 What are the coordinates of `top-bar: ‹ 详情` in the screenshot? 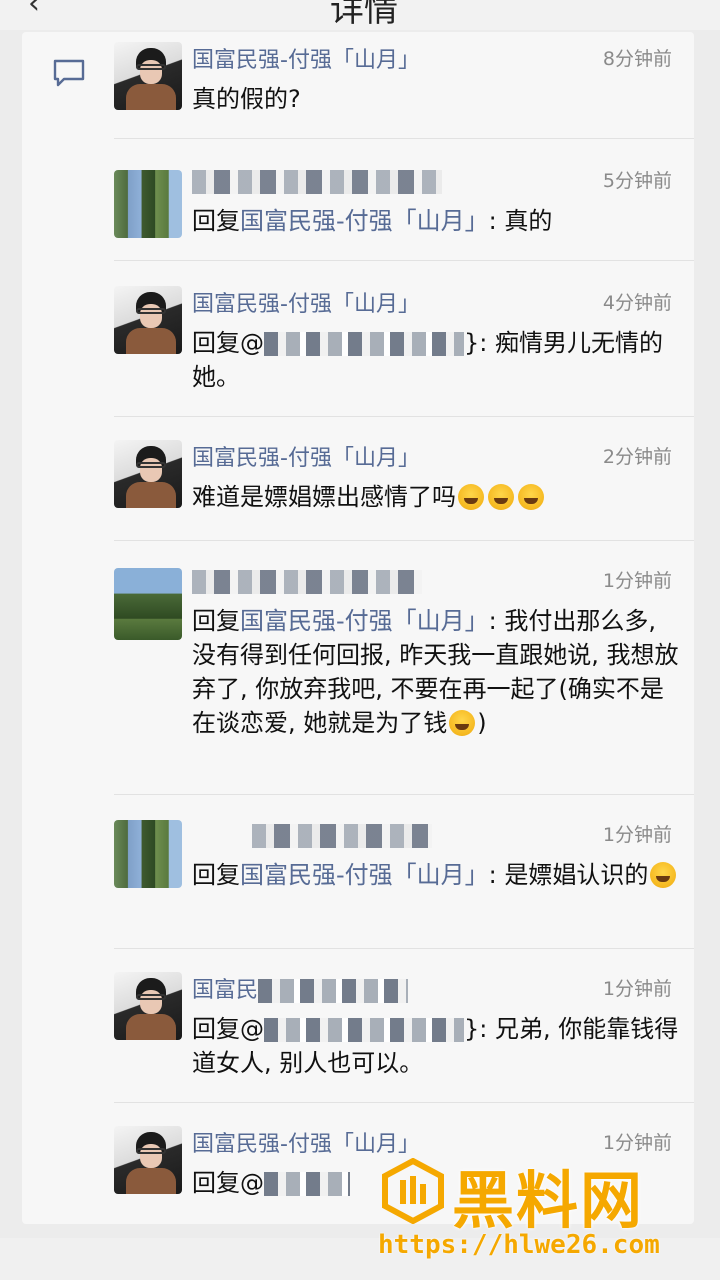 It's located at (360, 15).